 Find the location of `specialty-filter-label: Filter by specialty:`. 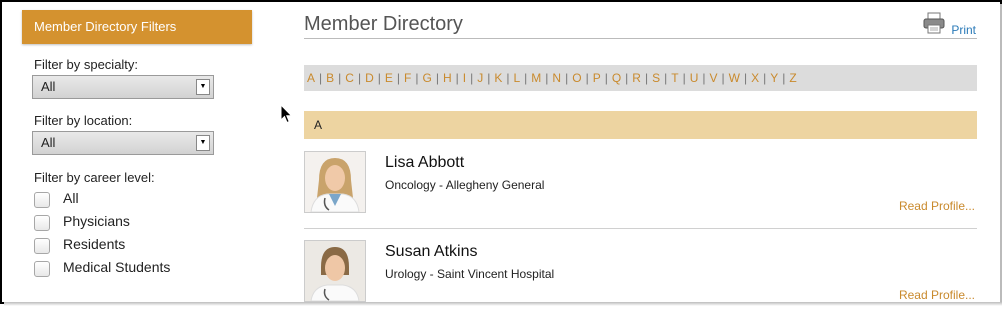

specialty-filter-label: Filter by specialty: is located at coordinates (86, 64).